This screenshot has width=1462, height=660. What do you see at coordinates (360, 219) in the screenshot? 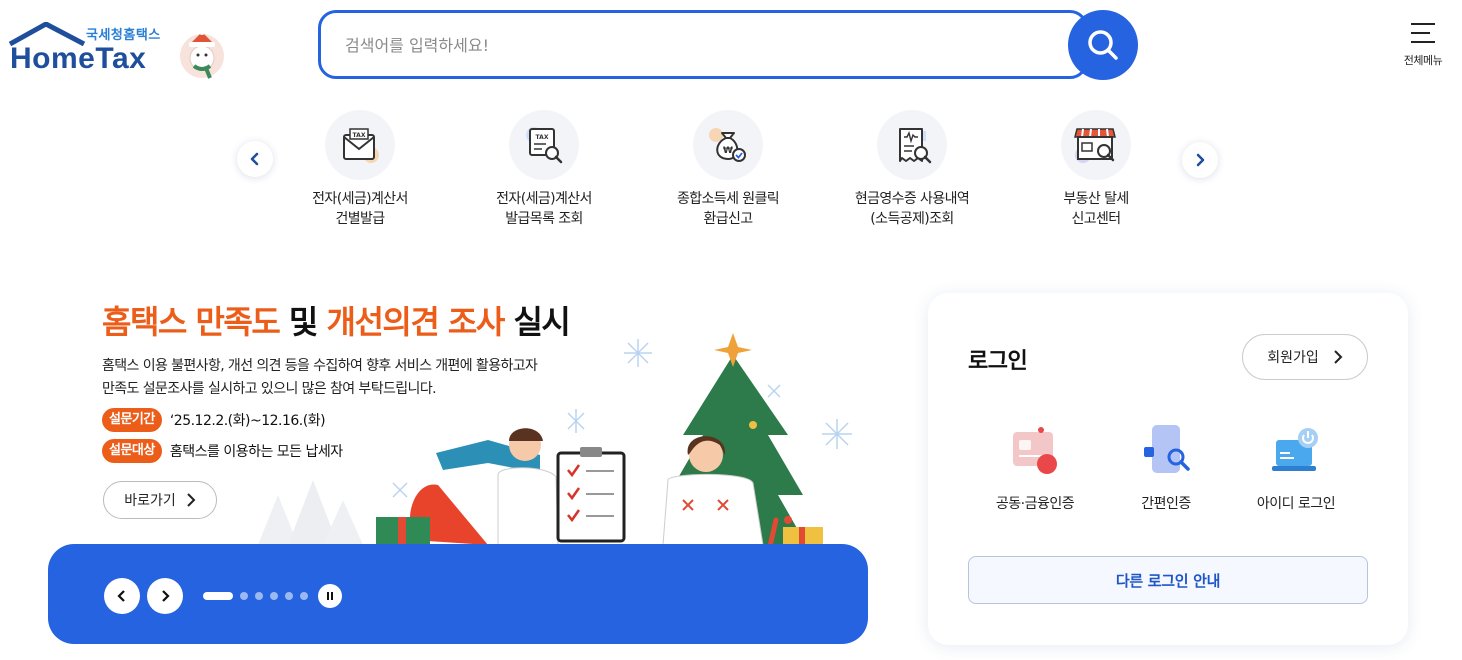
I see `quick-menu-label-line2: 건별발급` at bounding box center [360, 219].